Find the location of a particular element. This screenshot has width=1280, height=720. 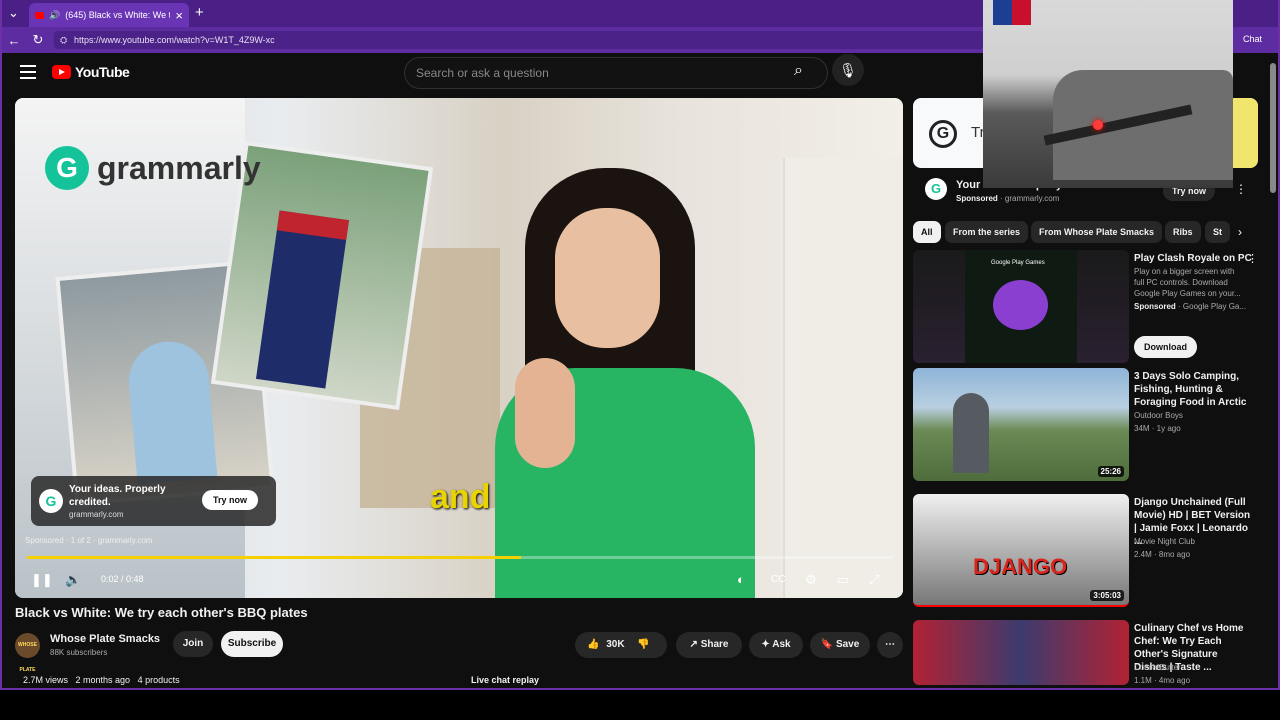

close-icon: × is located at coordinates (179, 15).